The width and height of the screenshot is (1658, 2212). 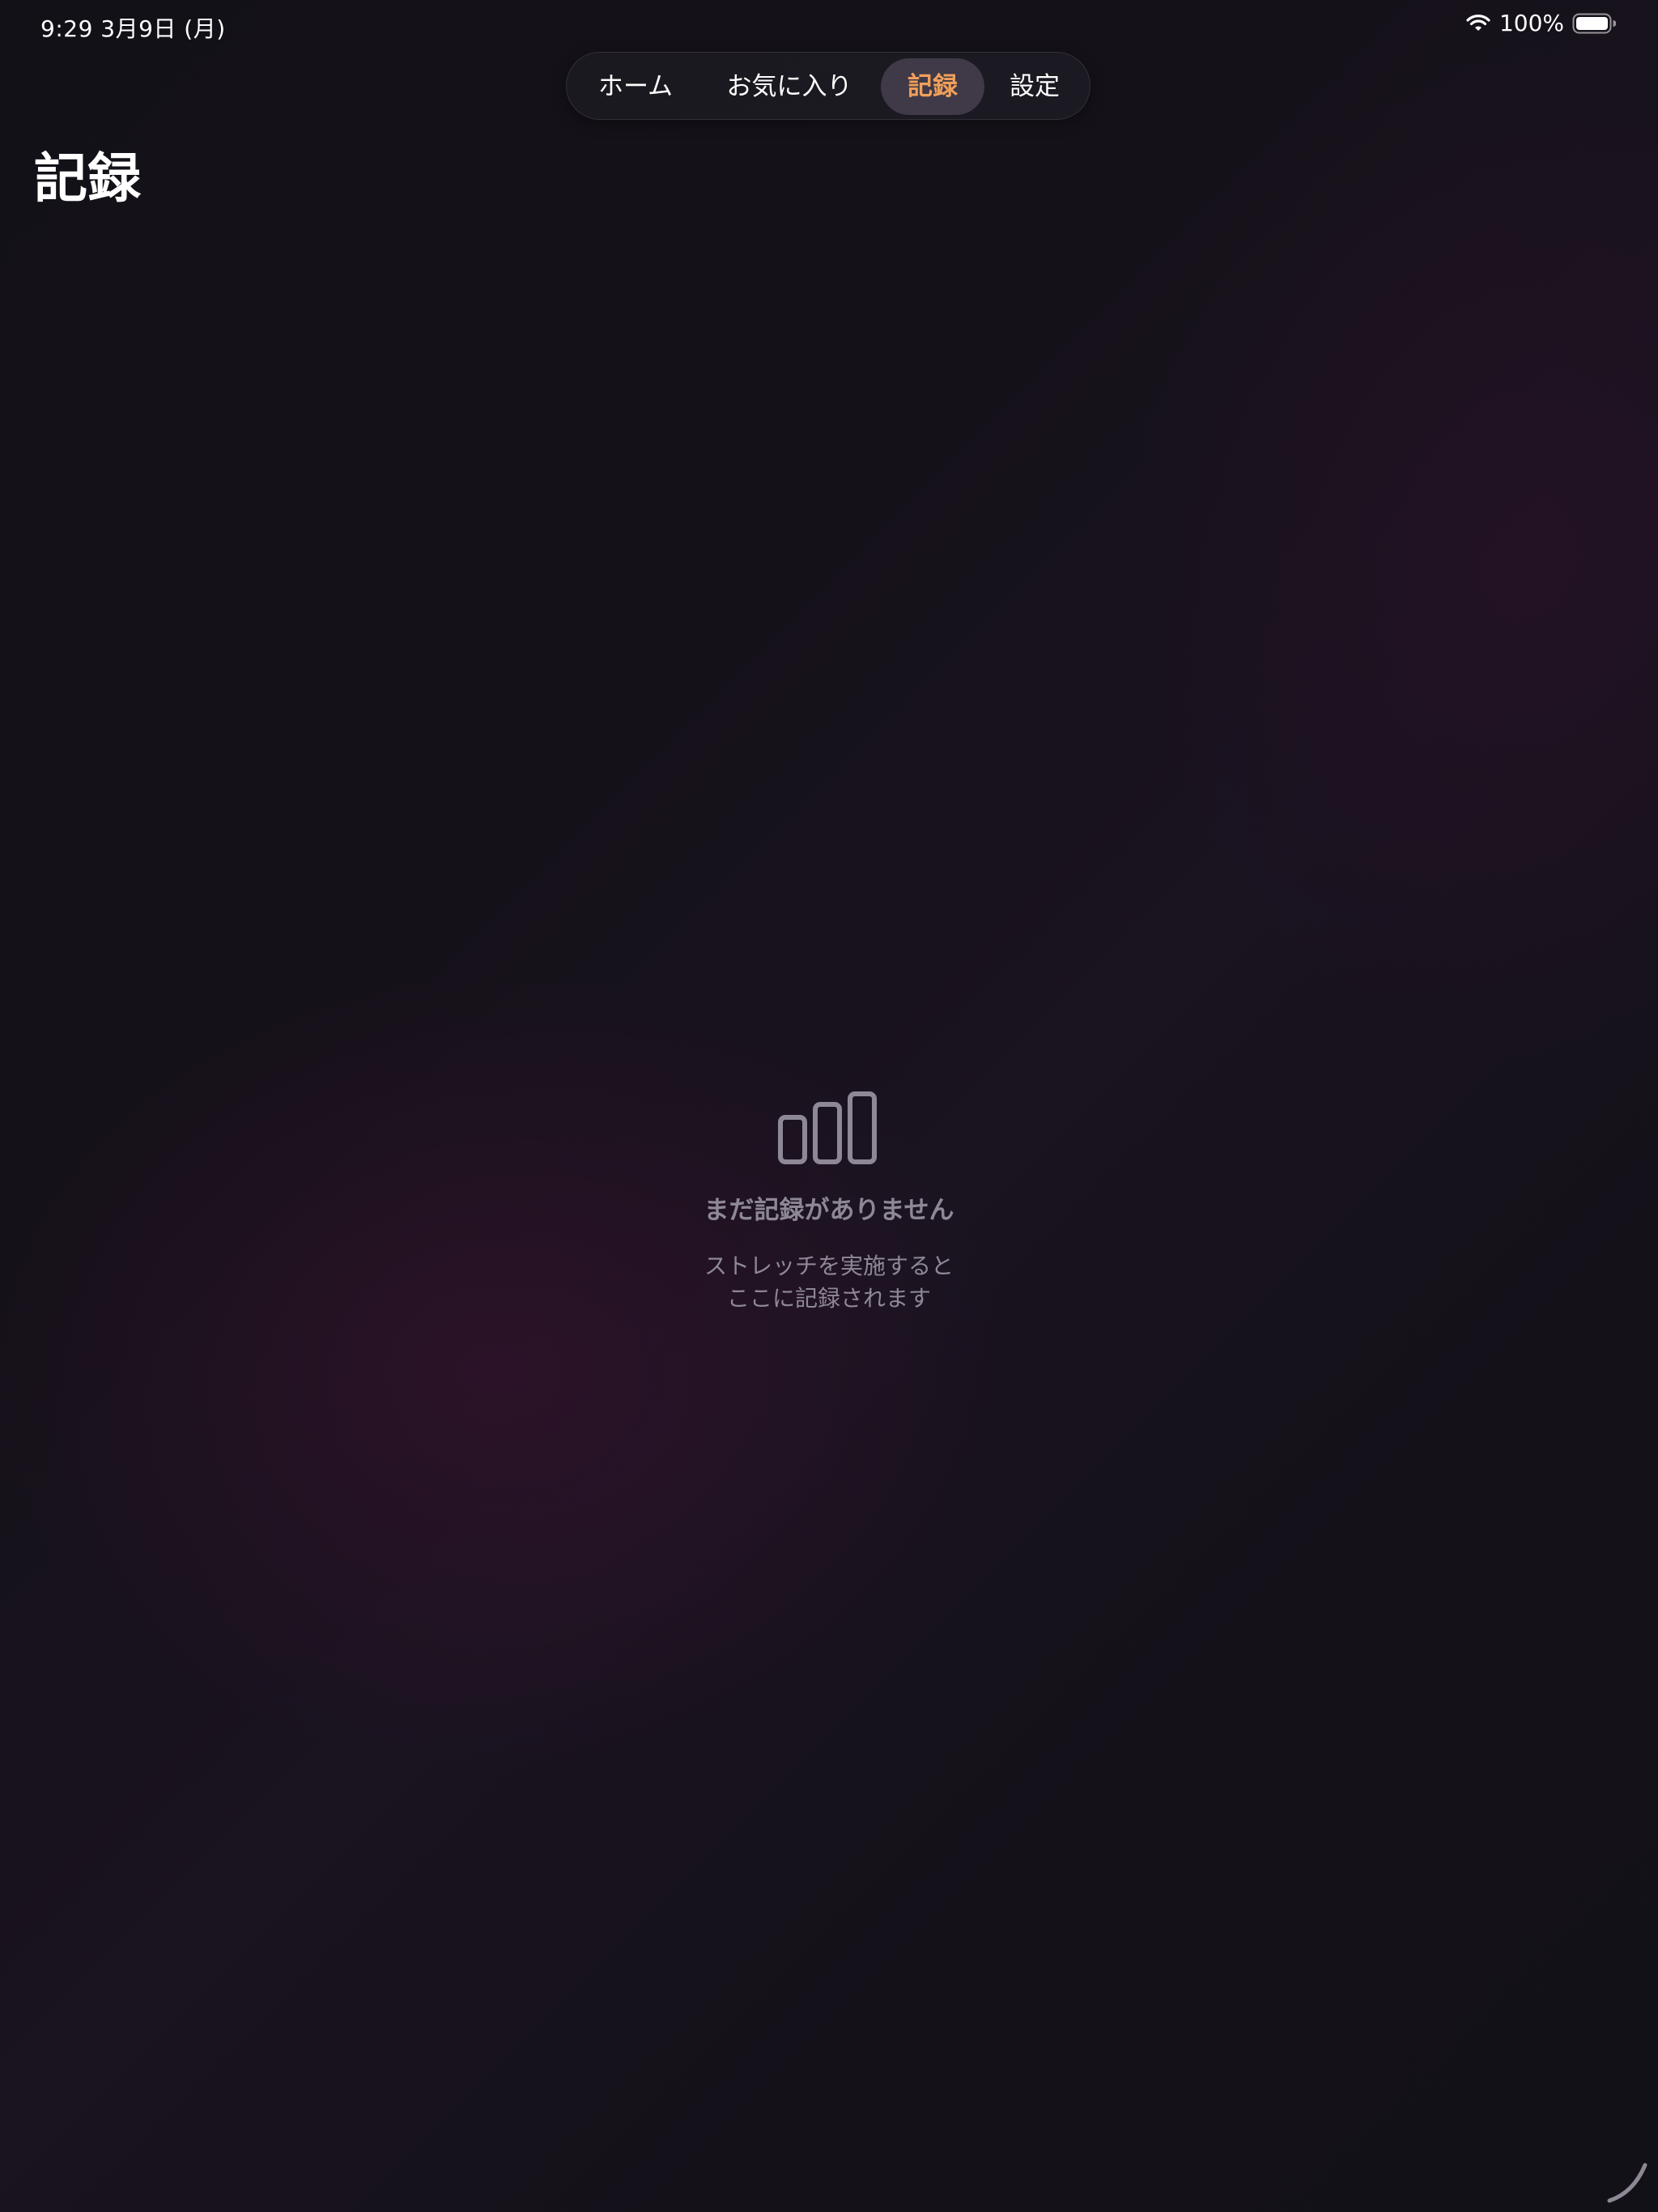 I want to click on tab-bar: ホーム お気に入り 記録 設定, so click(x=828, y=86).